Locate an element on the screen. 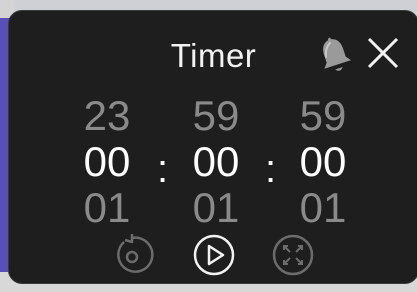 This screenshot has height=292, width=417. seconds-below: 01 is located at coordinates (323, 207).